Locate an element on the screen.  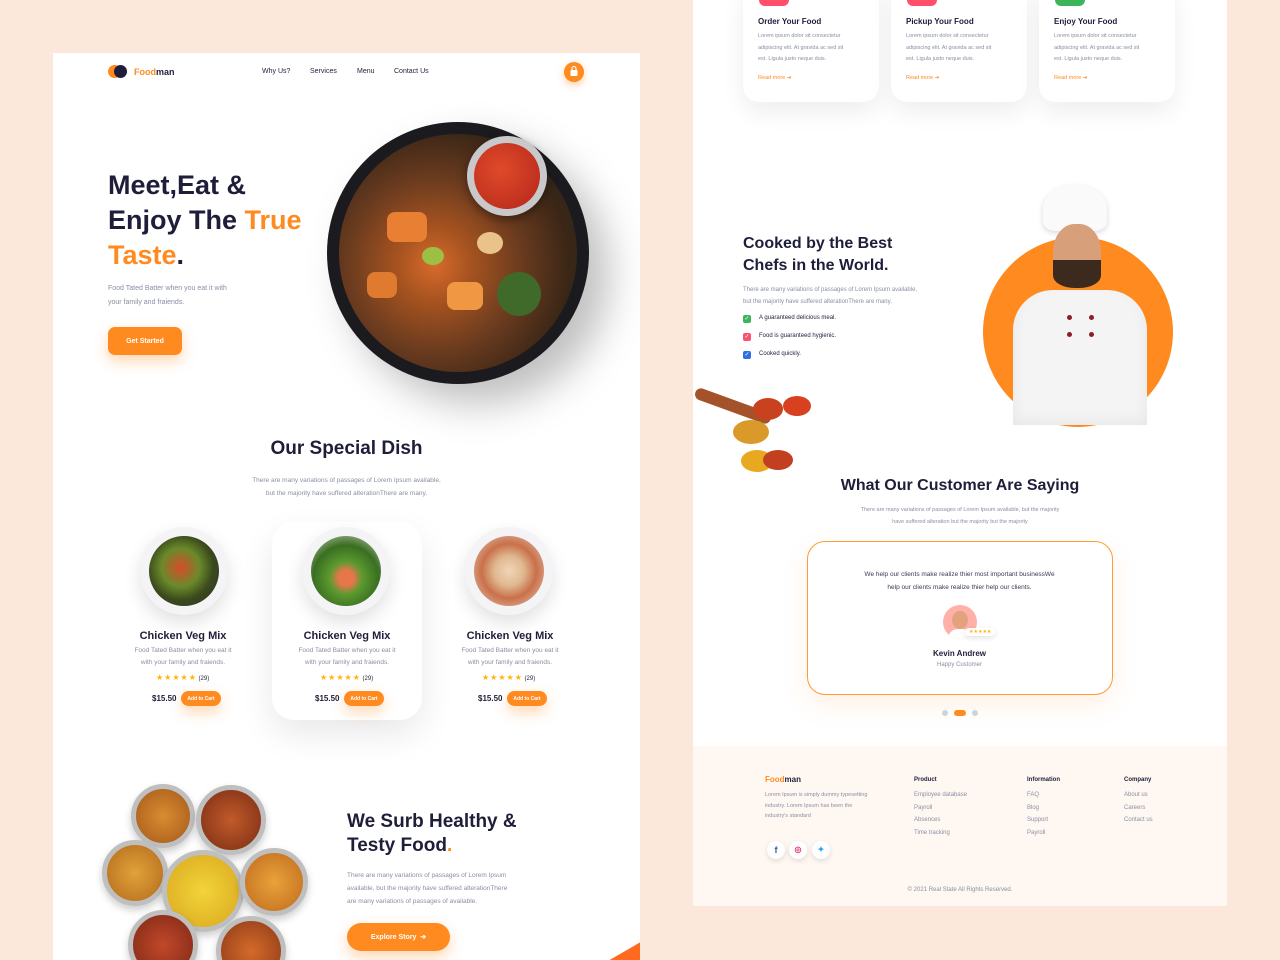
shopping-bag-icon is located at coordinates (574, 70).